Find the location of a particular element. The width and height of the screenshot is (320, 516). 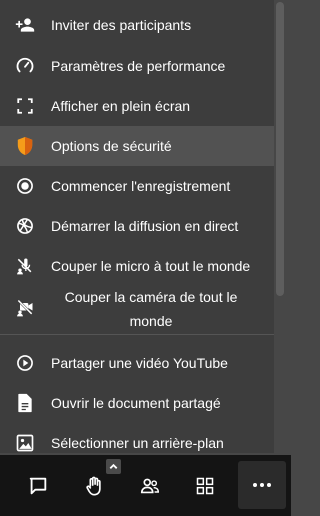

more-dots-icon is located at coordinates (262, 485).